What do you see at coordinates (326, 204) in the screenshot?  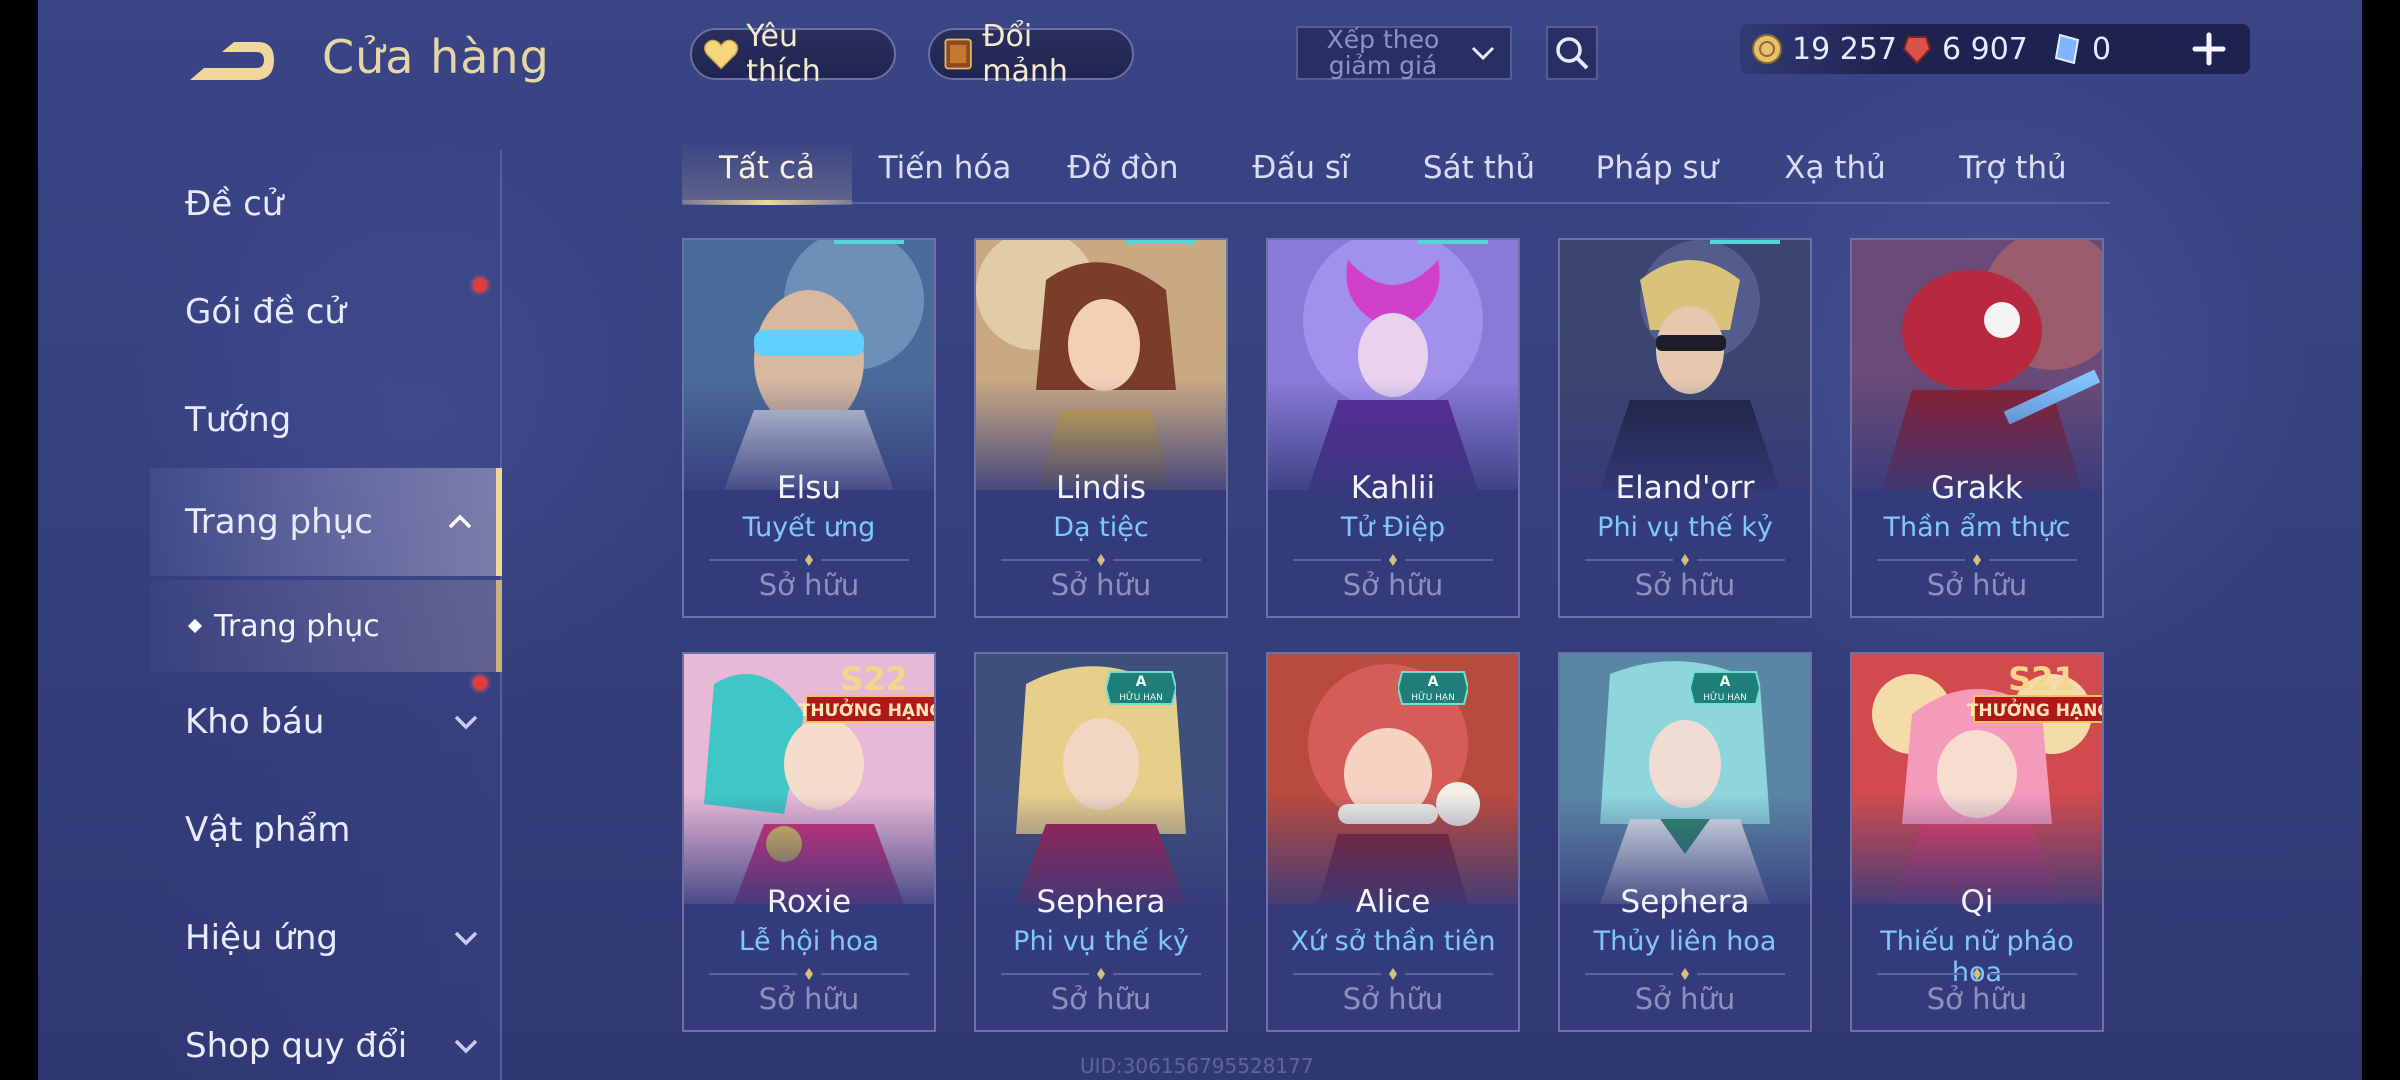 I see `sidebar-item-recommended: Đề cử` at bounding box center [326, 204].